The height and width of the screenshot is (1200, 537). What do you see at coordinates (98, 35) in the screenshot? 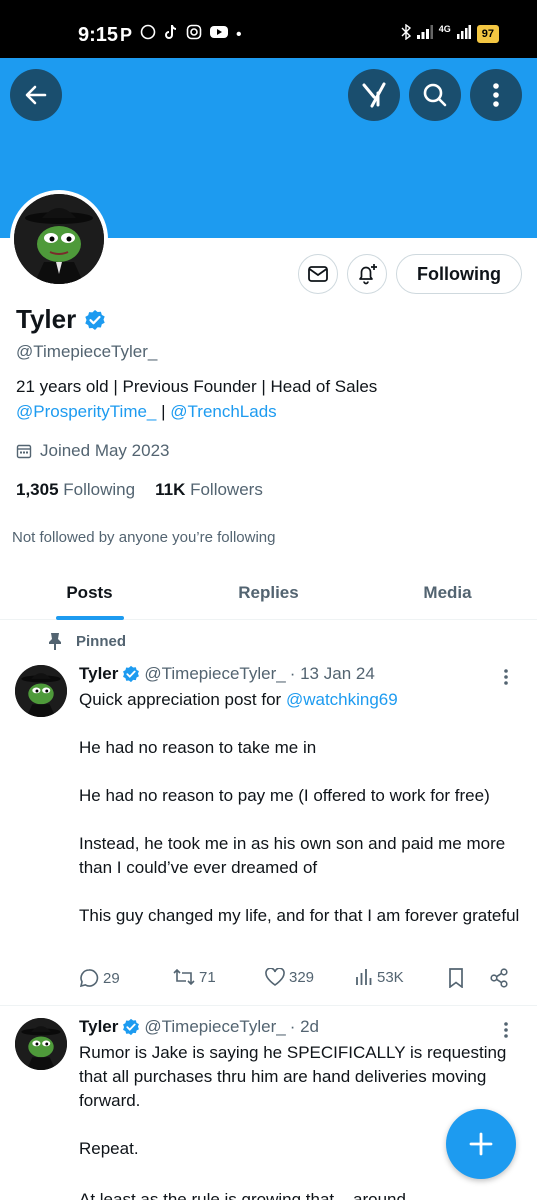
I see `status-time: 9:15` at bounding box center [98, 35].